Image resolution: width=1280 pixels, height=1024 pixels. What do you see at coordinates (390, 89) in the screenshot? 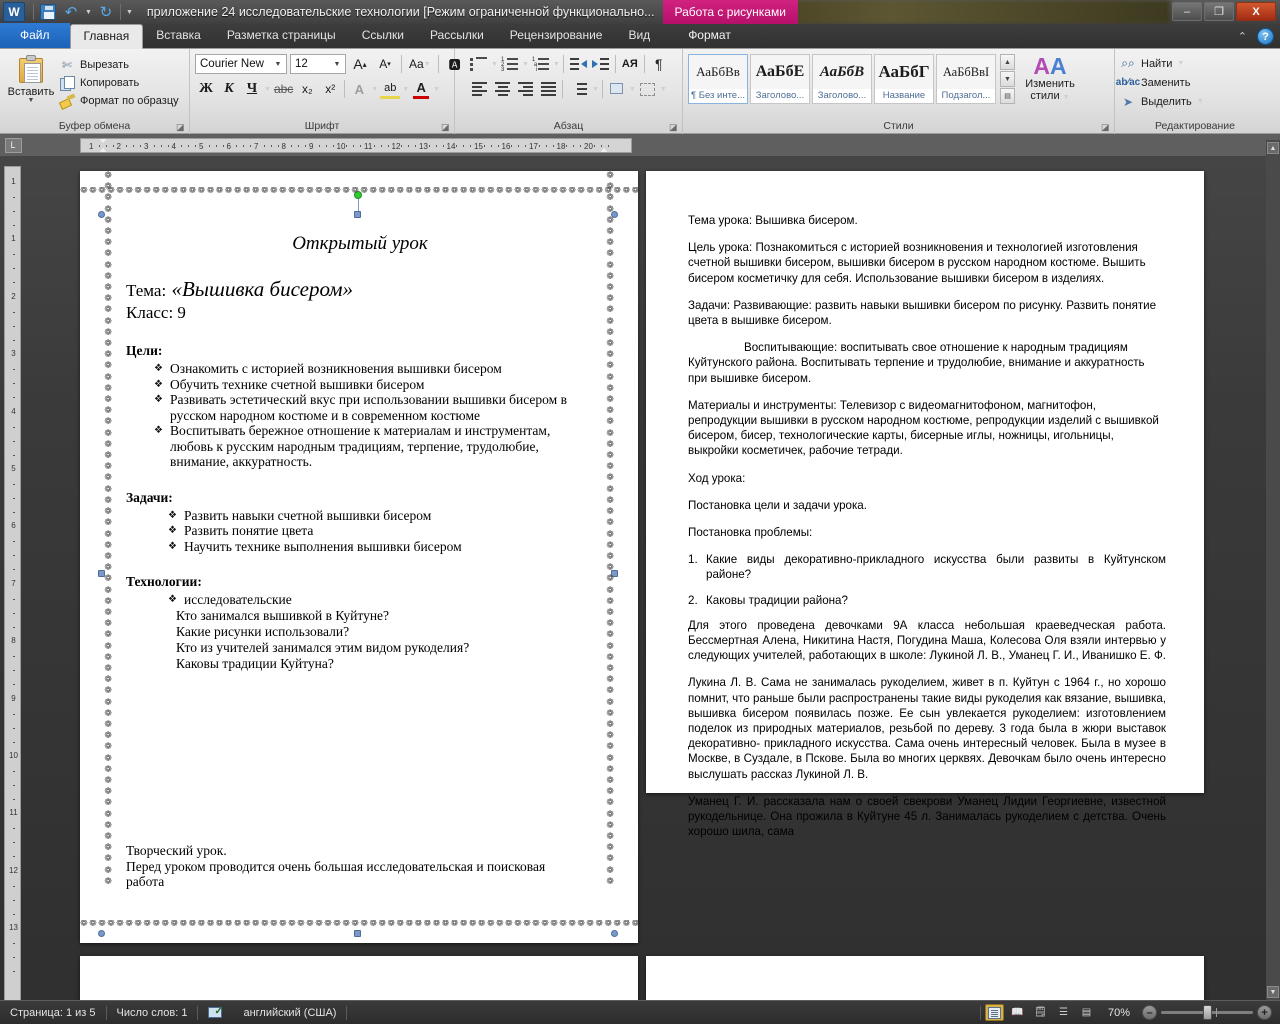
I see `highlight-button: ab` at bounding box center [390, 89].